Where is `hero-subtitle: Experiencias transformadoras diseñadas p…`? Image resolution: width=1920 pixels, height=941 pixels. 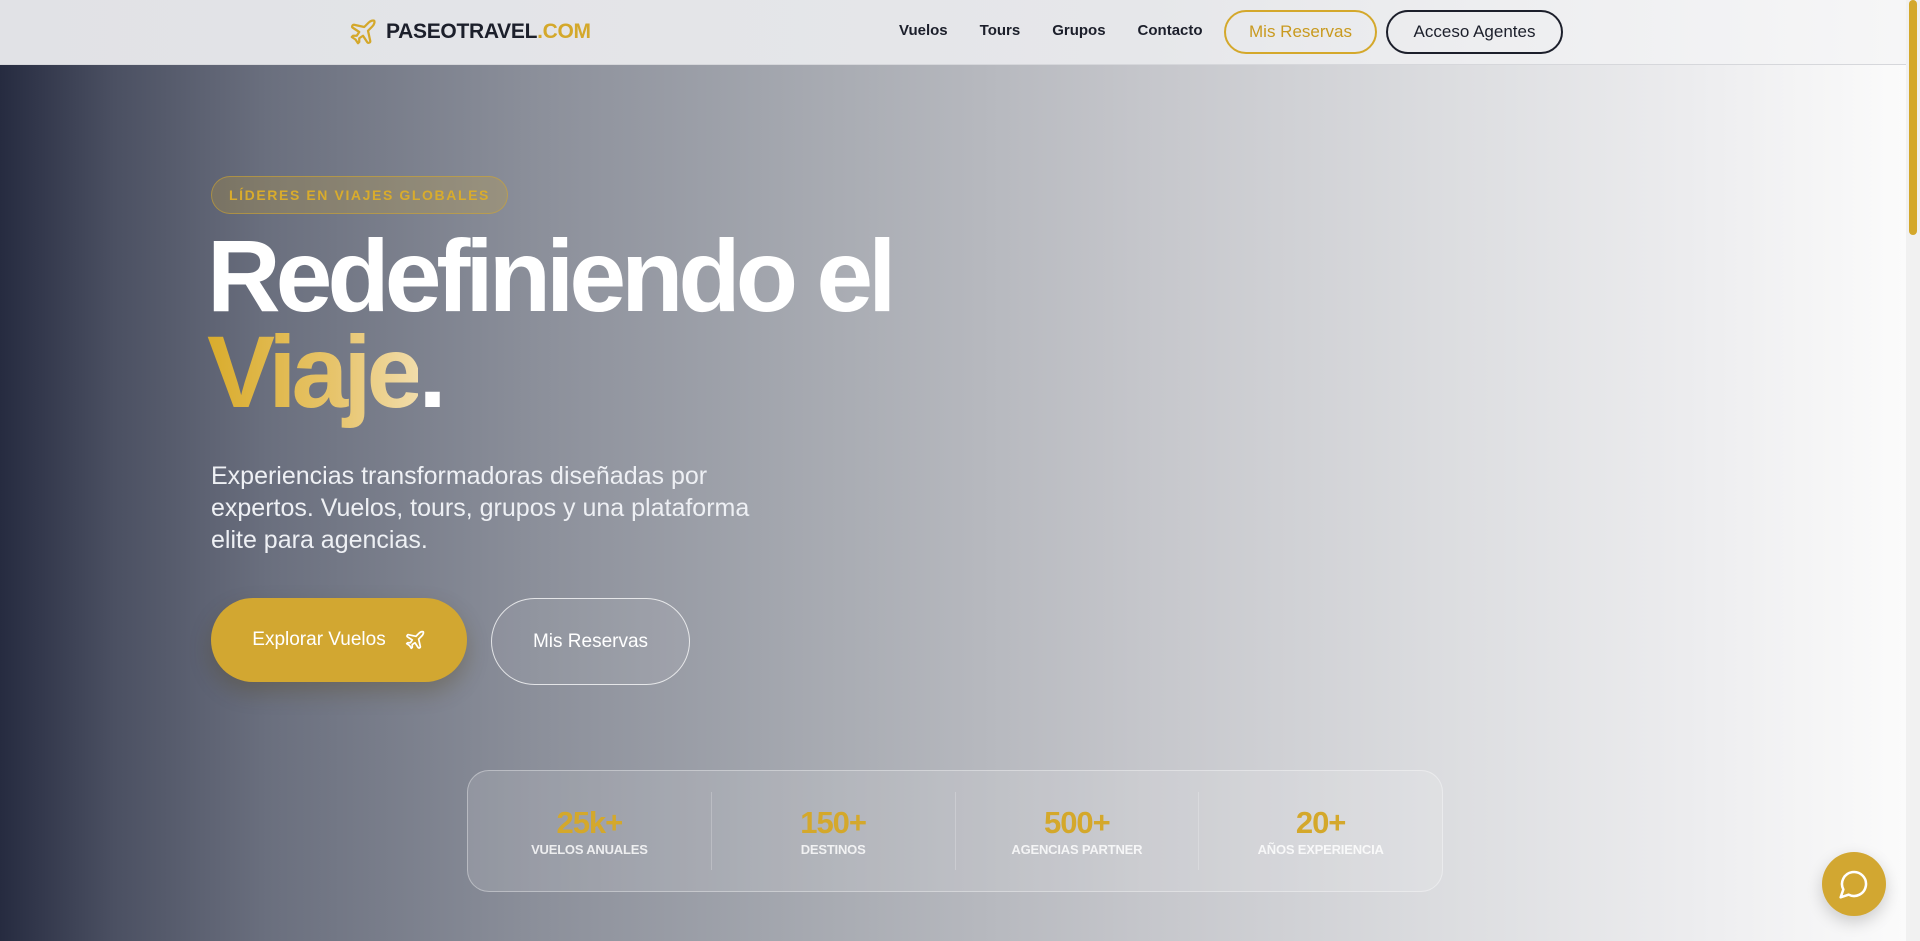
hero-subtitle: Experiencias transformadoras diseñadas p… is located at coordinates (480, 508).